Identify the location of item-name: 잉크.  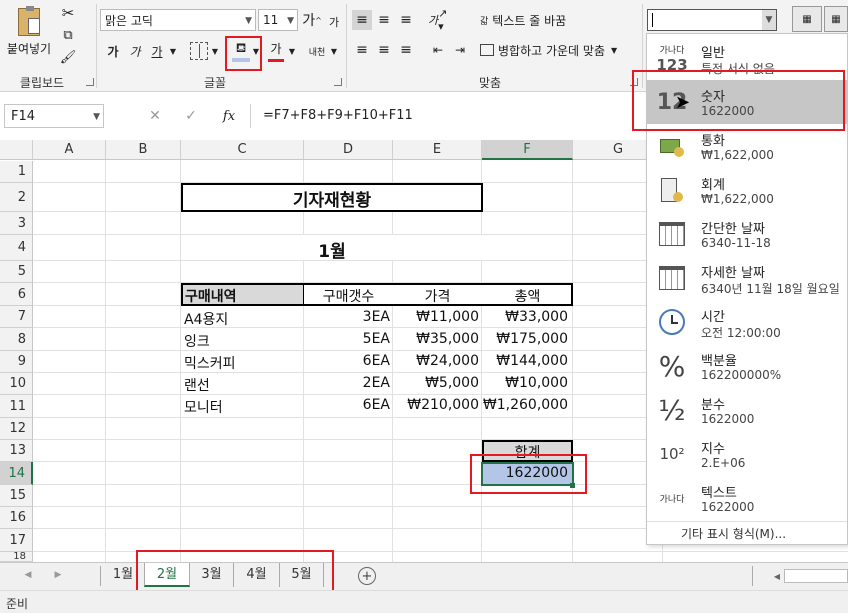
(197, 342).